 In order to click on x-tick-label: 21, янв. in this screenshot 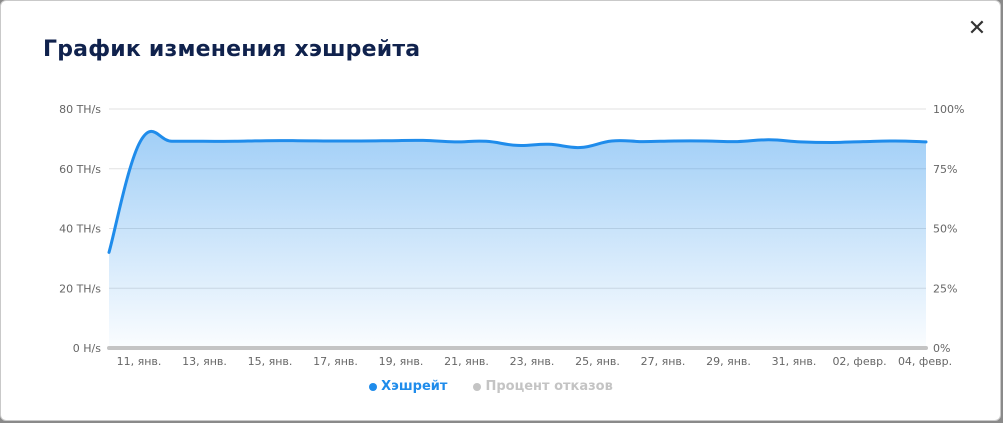, I will do `click(466, 361)`.